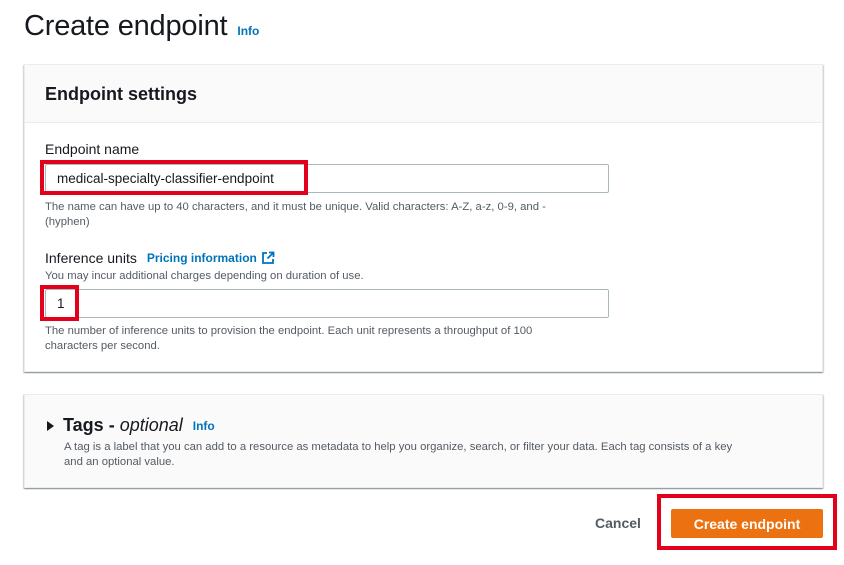 Image resolution: width=844 pixels, height=565 pixels. What do you see at coordinates (83, 425) in the screenshot?
I see `tags-title: Tags` at bounding box center [83, 425].